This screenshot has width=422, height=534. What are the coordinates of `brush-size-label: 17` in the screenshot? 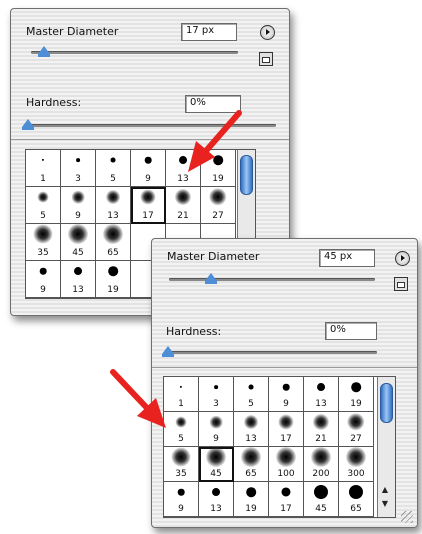 It's located at (148, 216).